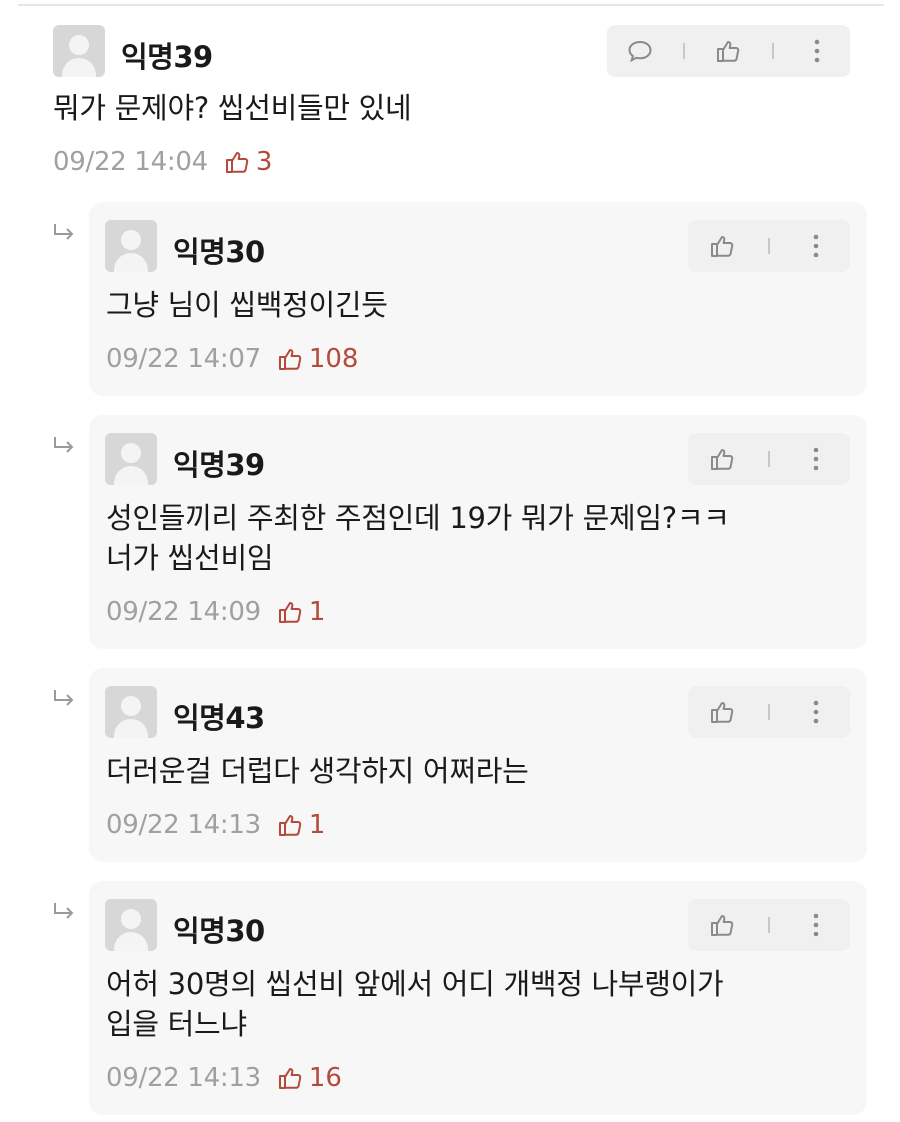 Image resolution: width=900 pixels, height=1122 pixels. I want to click on comment-meta: 09/22 14:04 3, so click(162, 162).